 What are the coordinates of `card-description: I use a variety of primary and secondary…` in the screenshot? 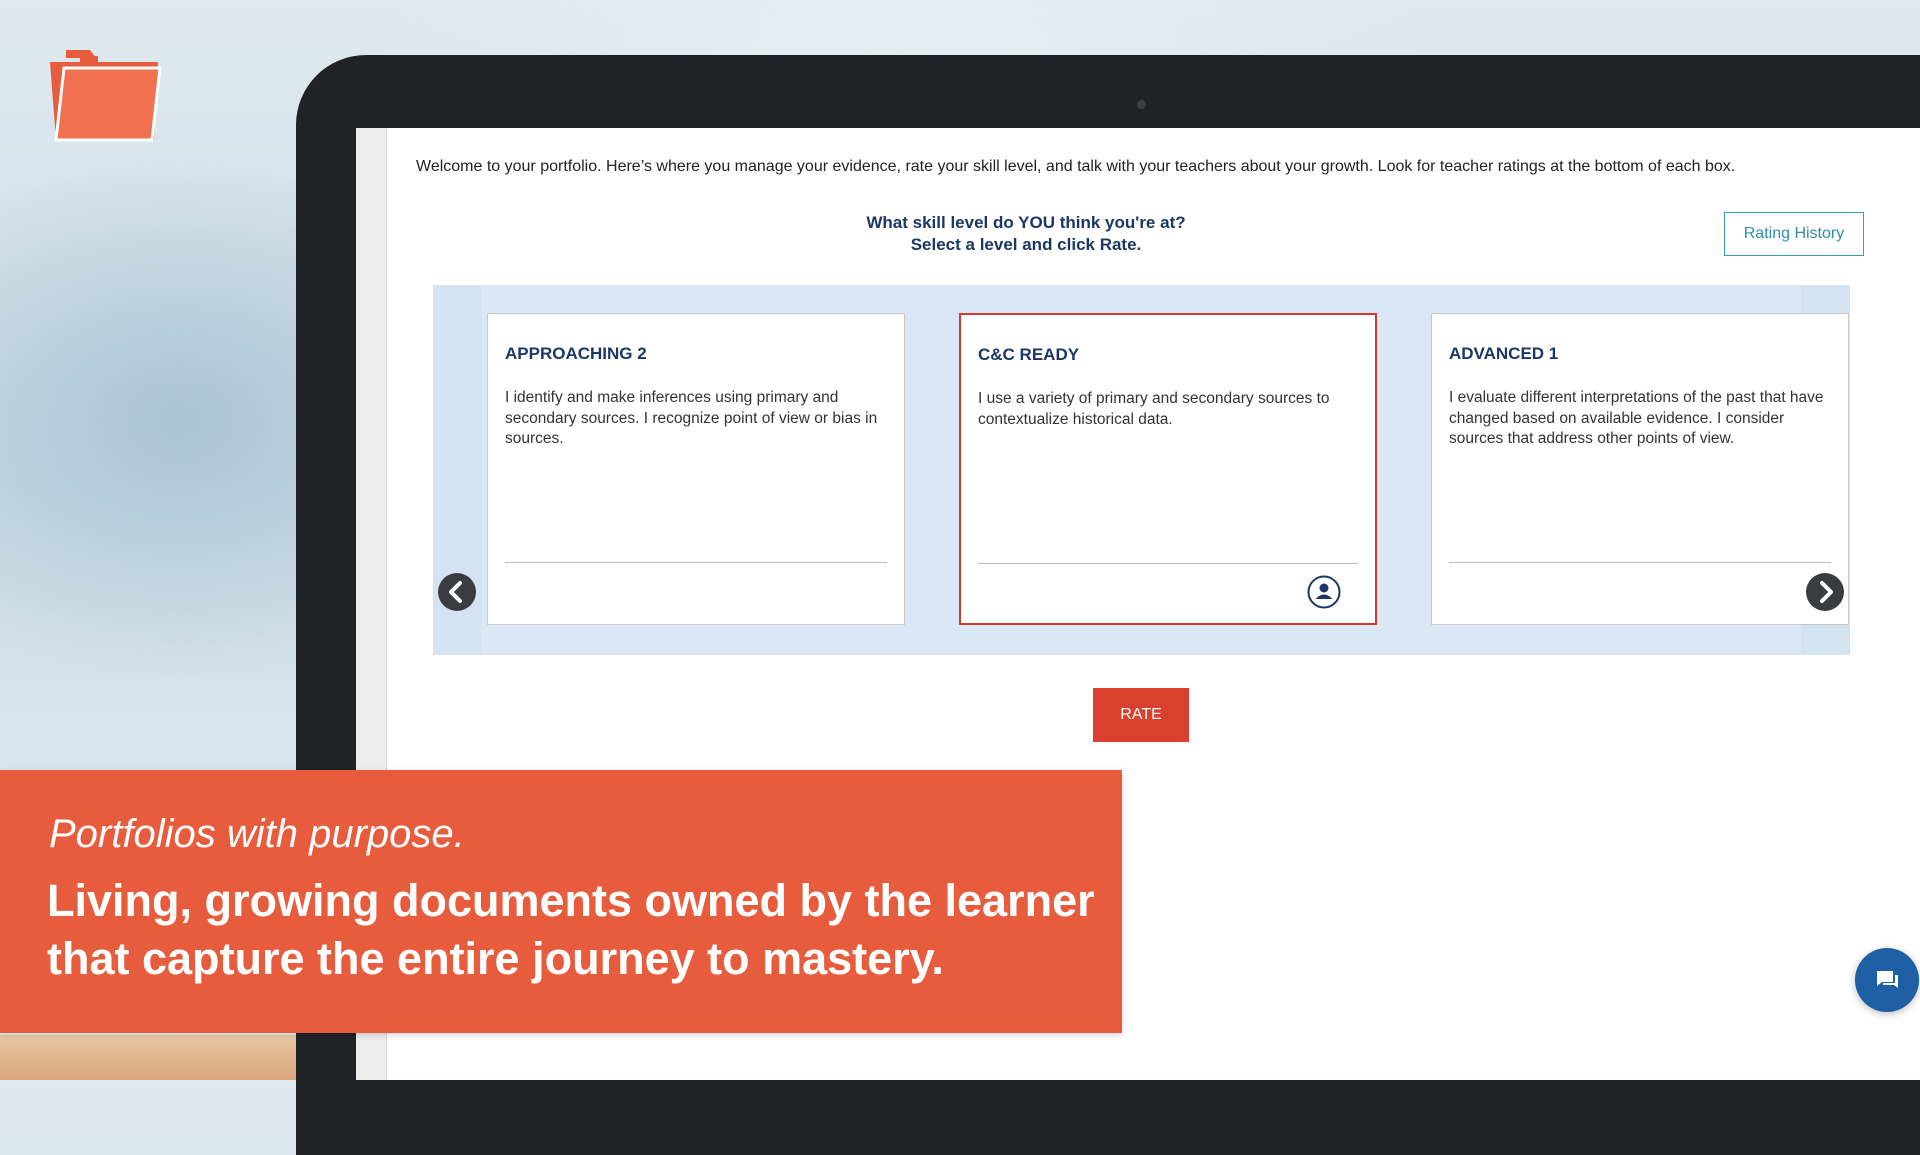 It's located at (1154, 409).